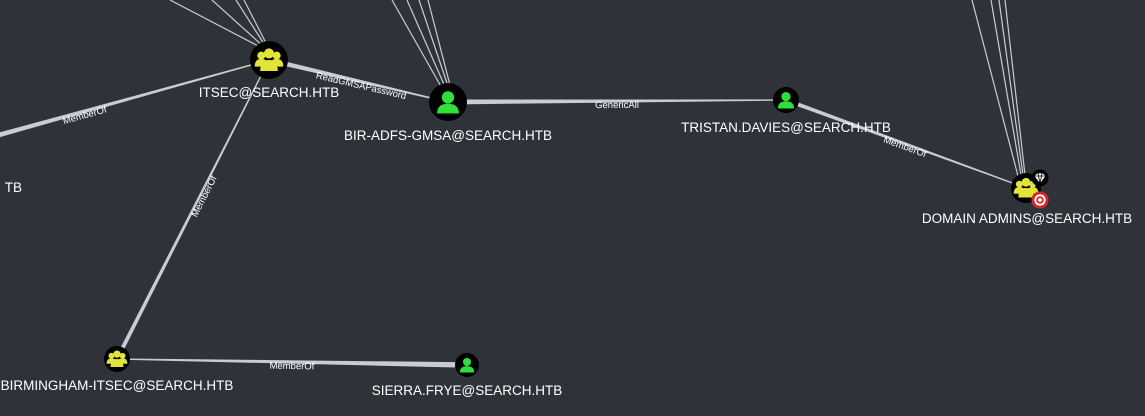  I want to click on edge-offscreen_left-itsec: MemberOf, so click(135, 102).